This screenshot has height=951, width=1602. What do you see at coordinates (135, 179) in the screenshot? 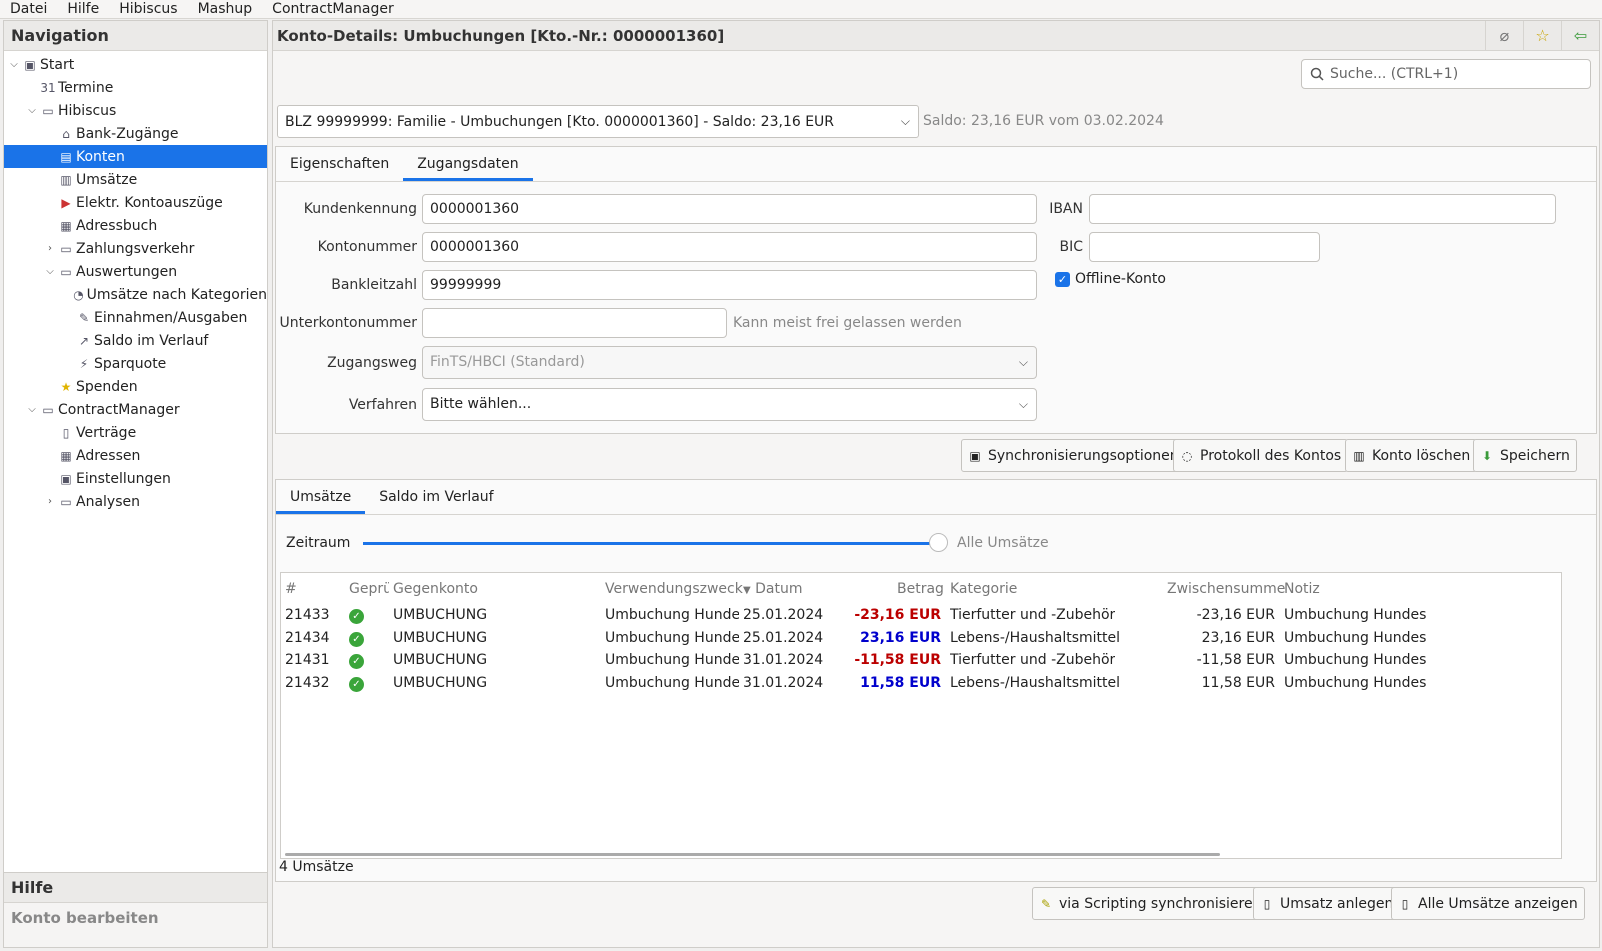
I see `sidebar-item-umsätze: ▥ Umsätze` at bounding box center [135, 179].